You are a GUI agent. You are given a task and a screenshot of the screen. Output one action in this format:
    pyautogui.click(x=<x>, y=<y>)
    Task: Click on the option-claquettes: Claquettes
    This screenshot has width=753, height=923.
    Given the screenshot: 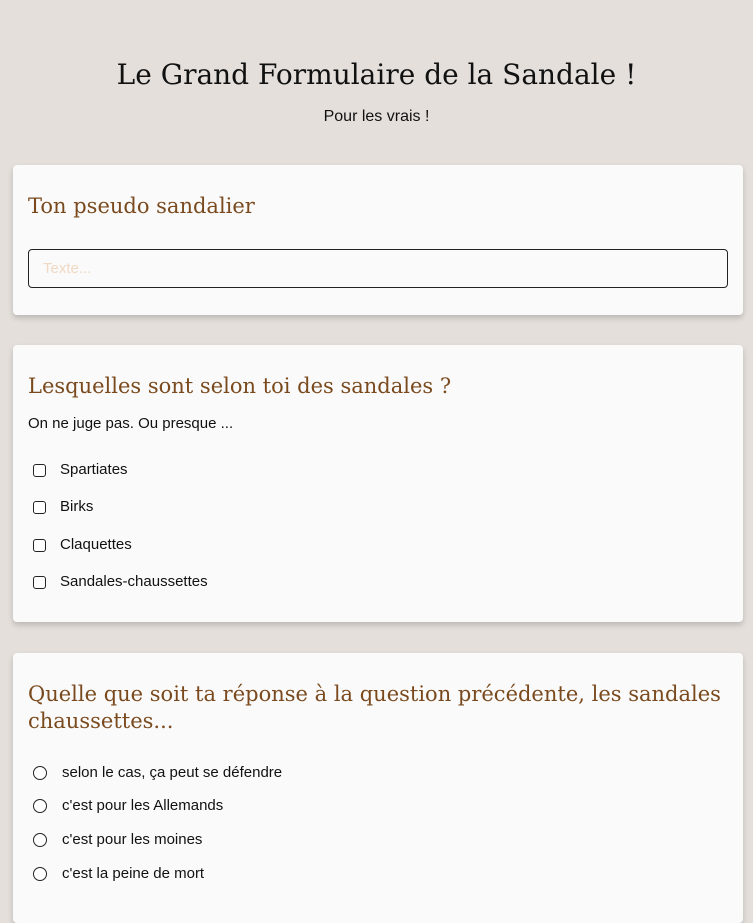 What is the action you would take?
    pyautogui.click(x=82, y=545)
    